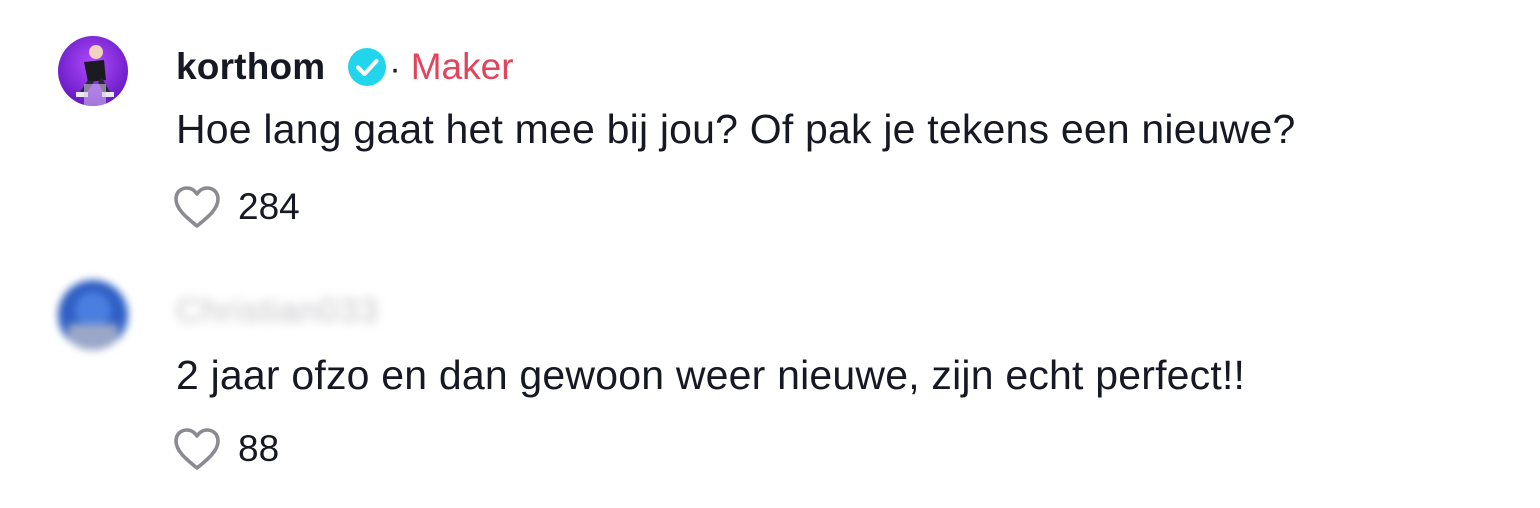  I want to click on like-row: 88, so click(225, 449).